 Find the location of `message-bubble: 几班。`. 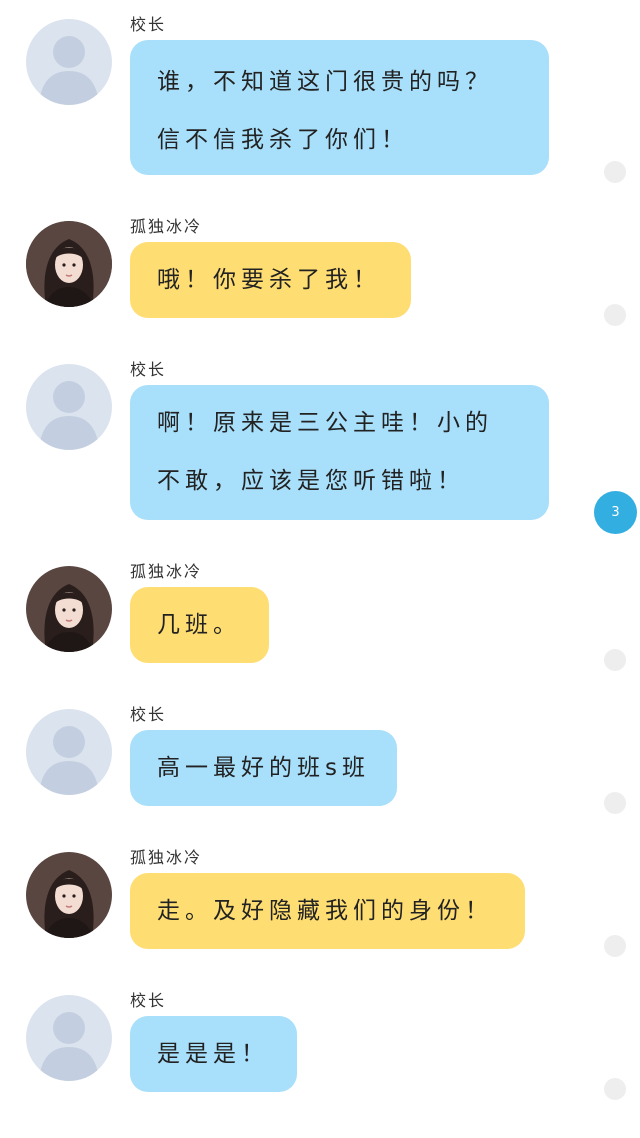

message-bubble: 几班。 is located at coordinates (199, 625).